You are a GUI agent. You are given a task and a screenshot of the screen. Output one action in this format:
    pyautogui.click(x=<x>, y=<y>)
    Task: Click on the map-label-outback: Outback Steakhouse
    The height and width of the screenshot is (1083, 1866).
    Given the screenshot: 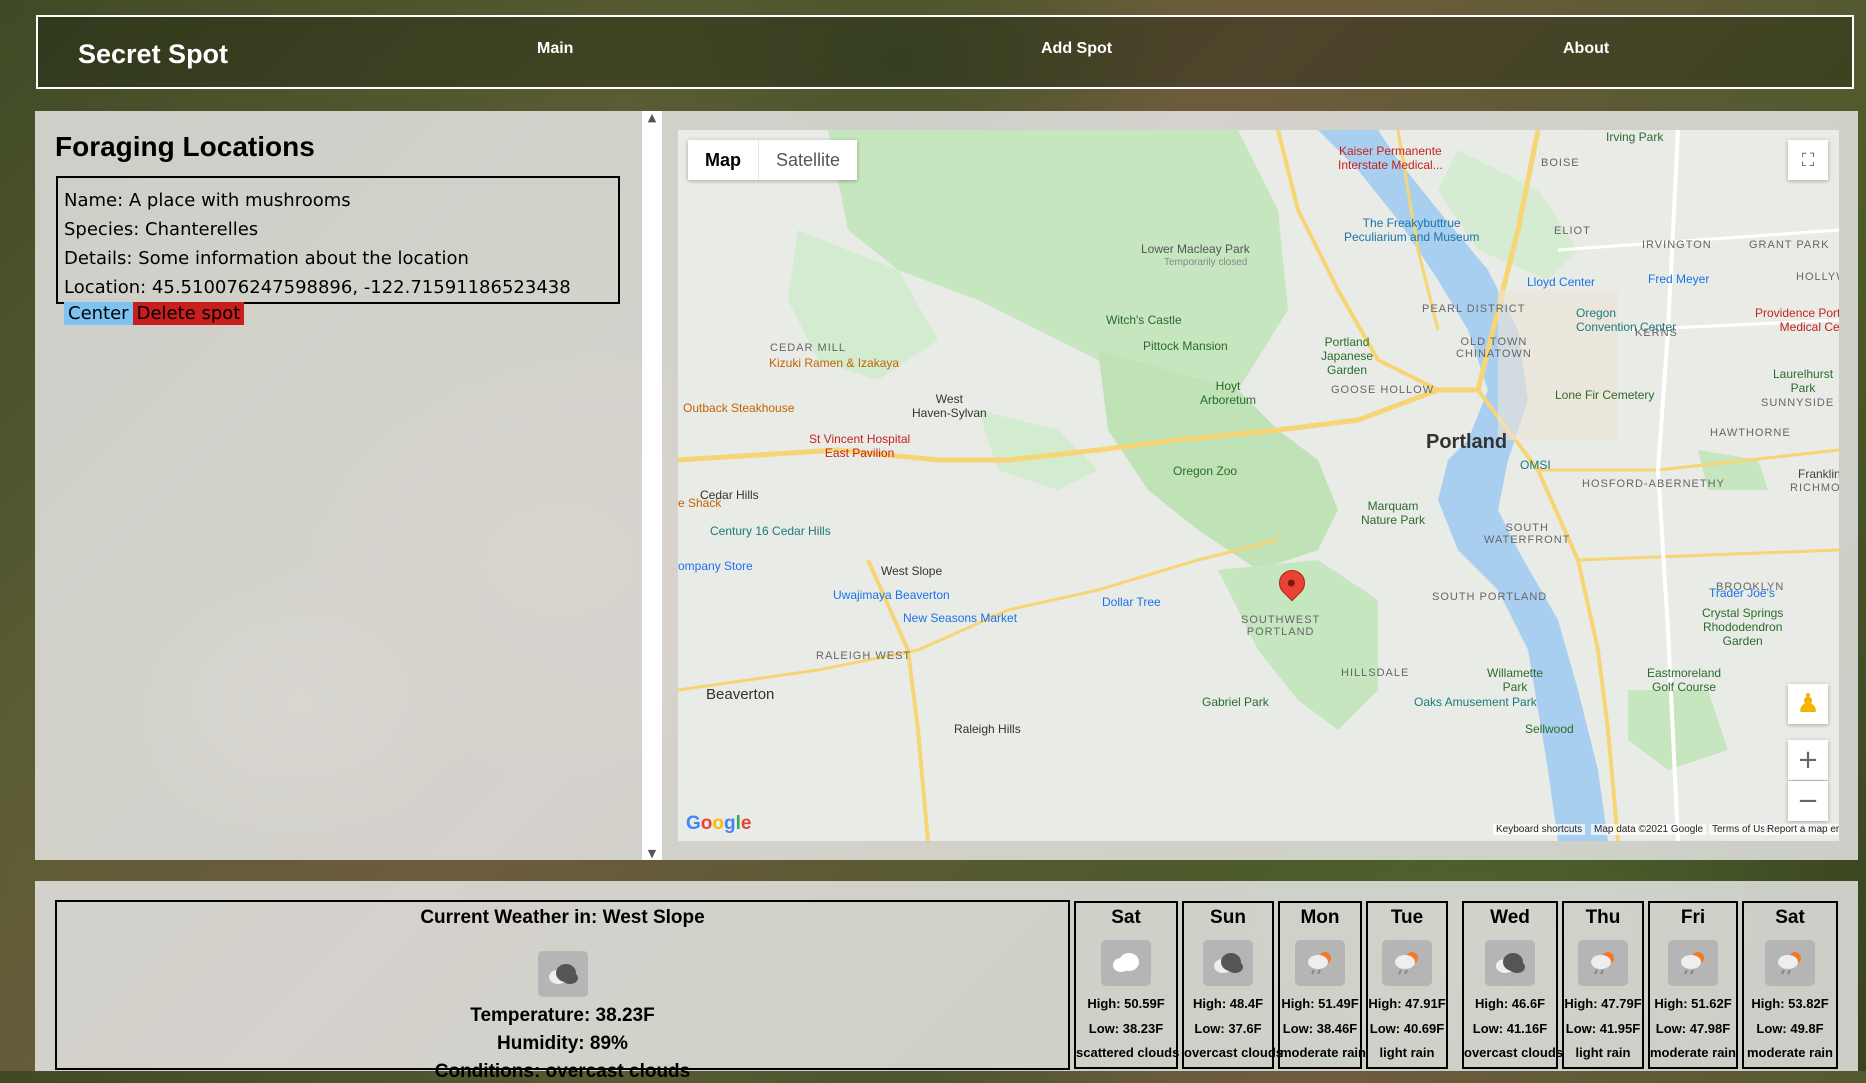 What is the action you would take?
    pyautogui.click(x=739, y=408)
    